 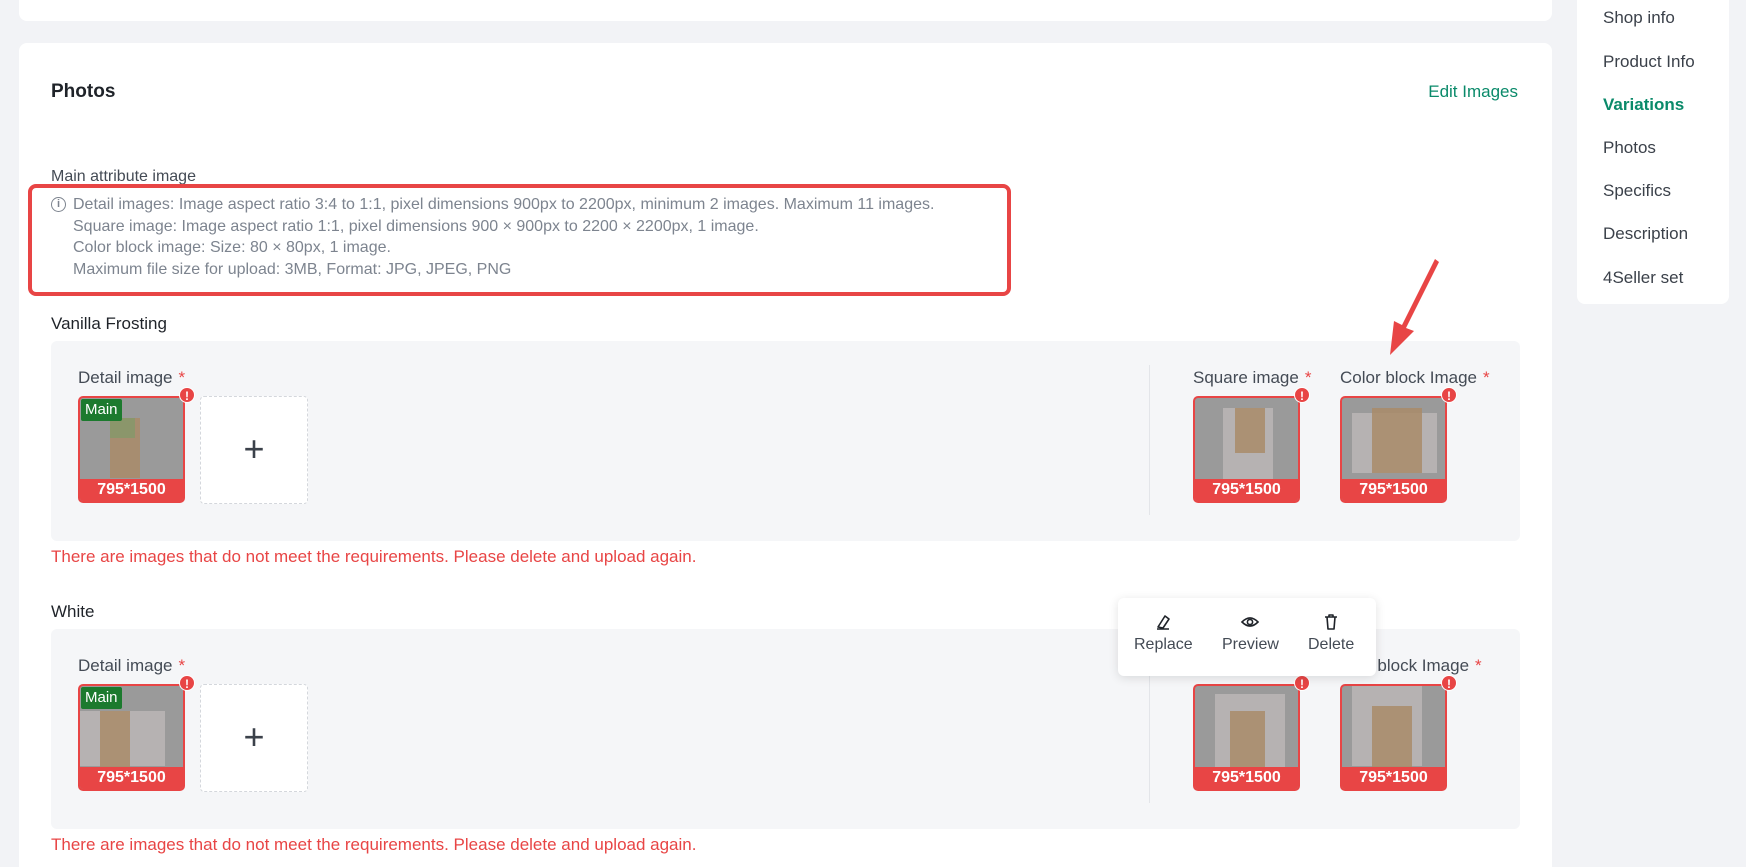 What do you see at coordinates (1643, 278) in the screenshot?
I see `sidebar-item-4seller-set: 4Seller set` at bounding box center [1643, 278].